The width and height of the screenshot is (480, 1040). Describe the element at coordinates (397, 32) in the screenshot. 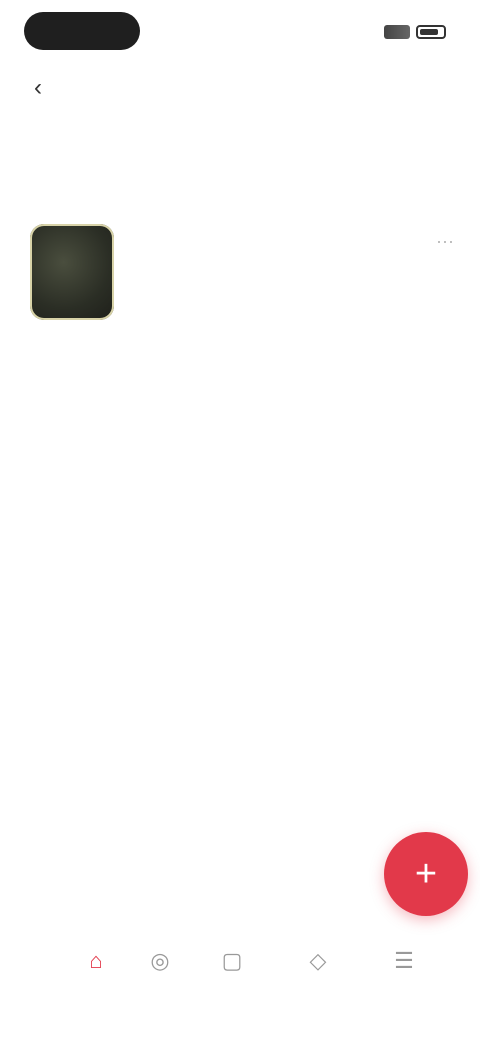

I see `signal-icon` at that location.